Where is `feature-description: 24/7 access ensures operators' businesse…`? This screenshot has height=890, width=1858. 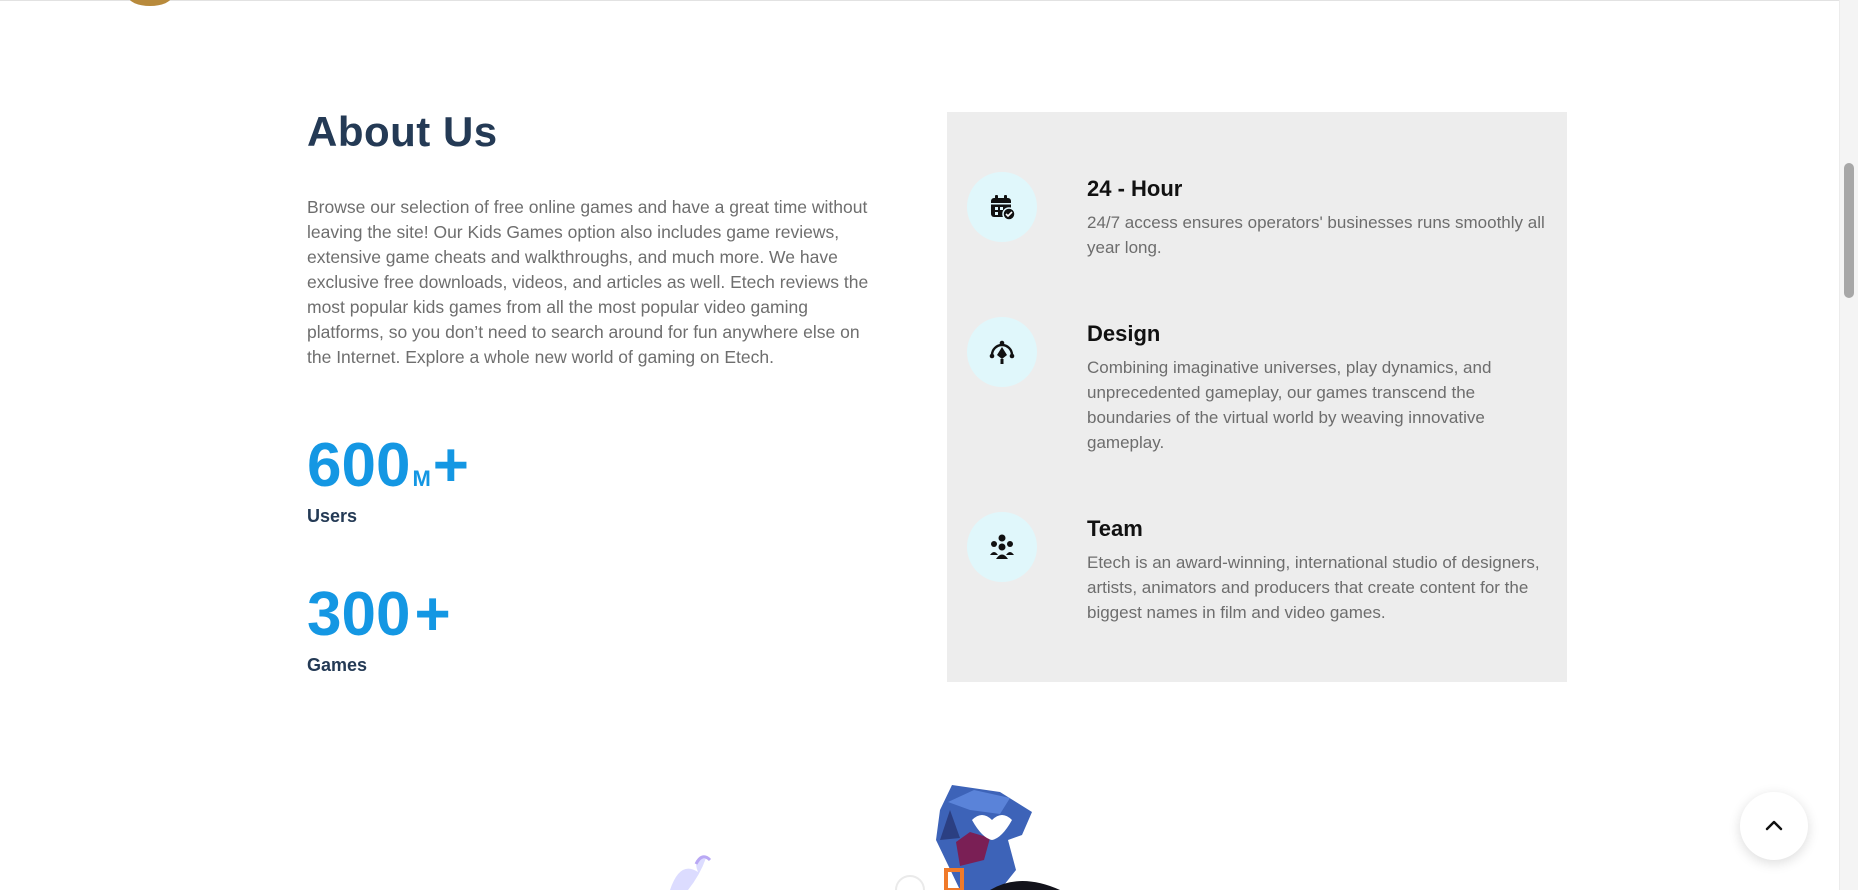 feature-description: 24/7 access ensures operators' businesse… is located at coordinates (1316, 235).